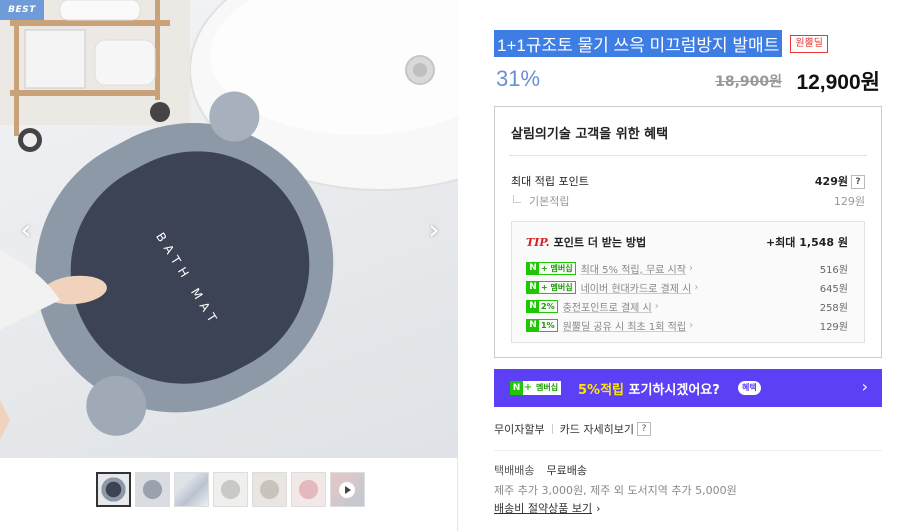 The image size is (900, 531). I want to click on shipping-saving-link: 배송비 절약상품 보기 ›, so click(547, 508).